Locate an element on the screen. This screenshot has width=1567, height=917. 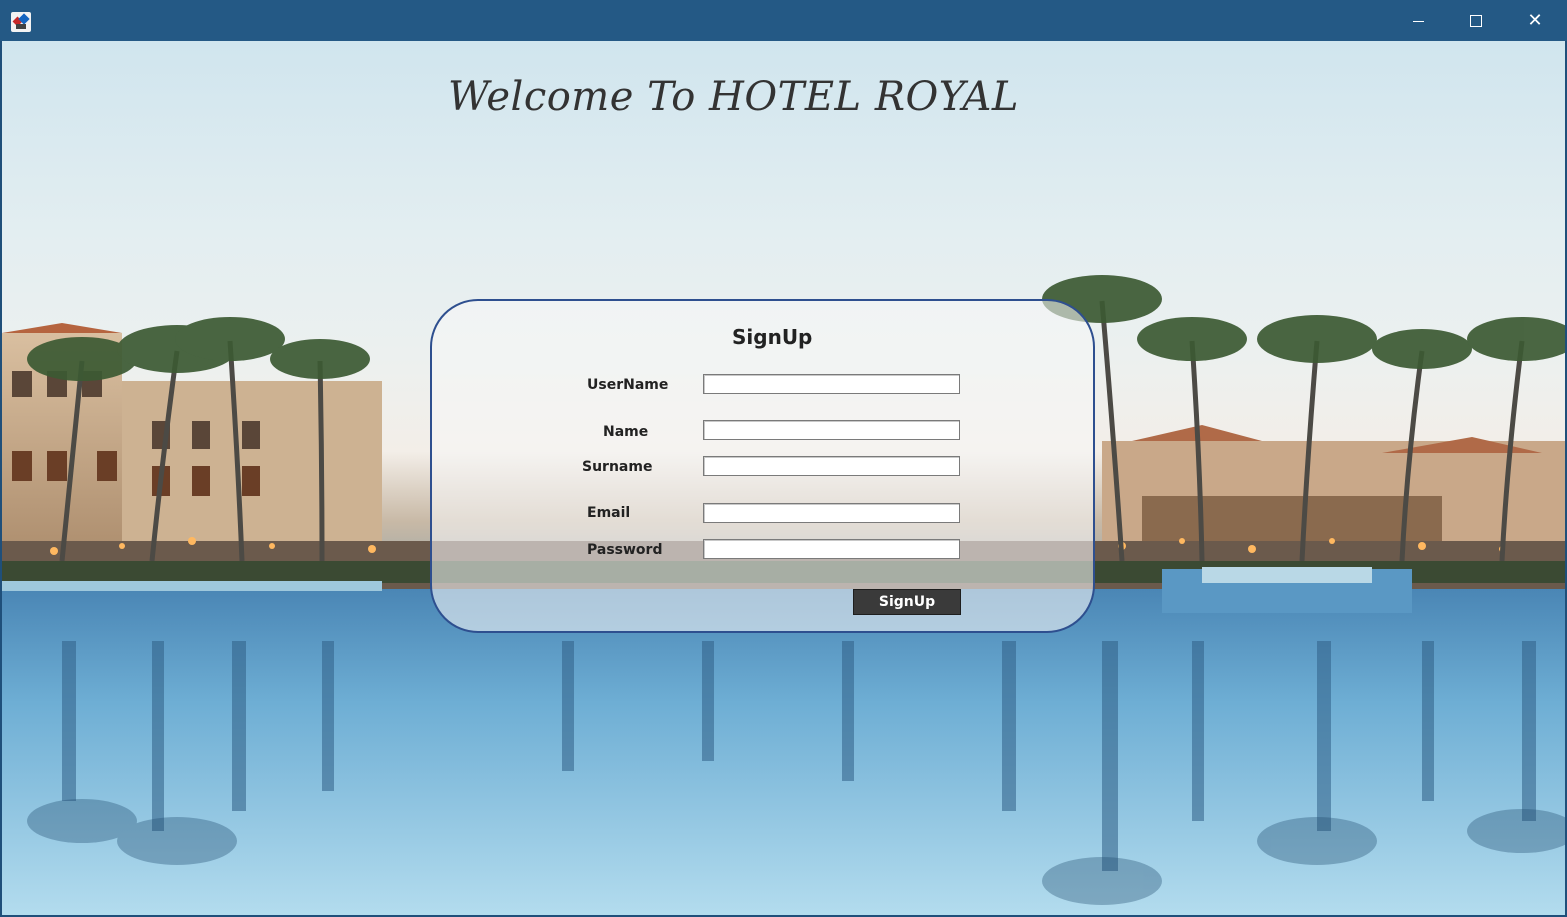
maximize-button is located at coordinates (1476, 20).